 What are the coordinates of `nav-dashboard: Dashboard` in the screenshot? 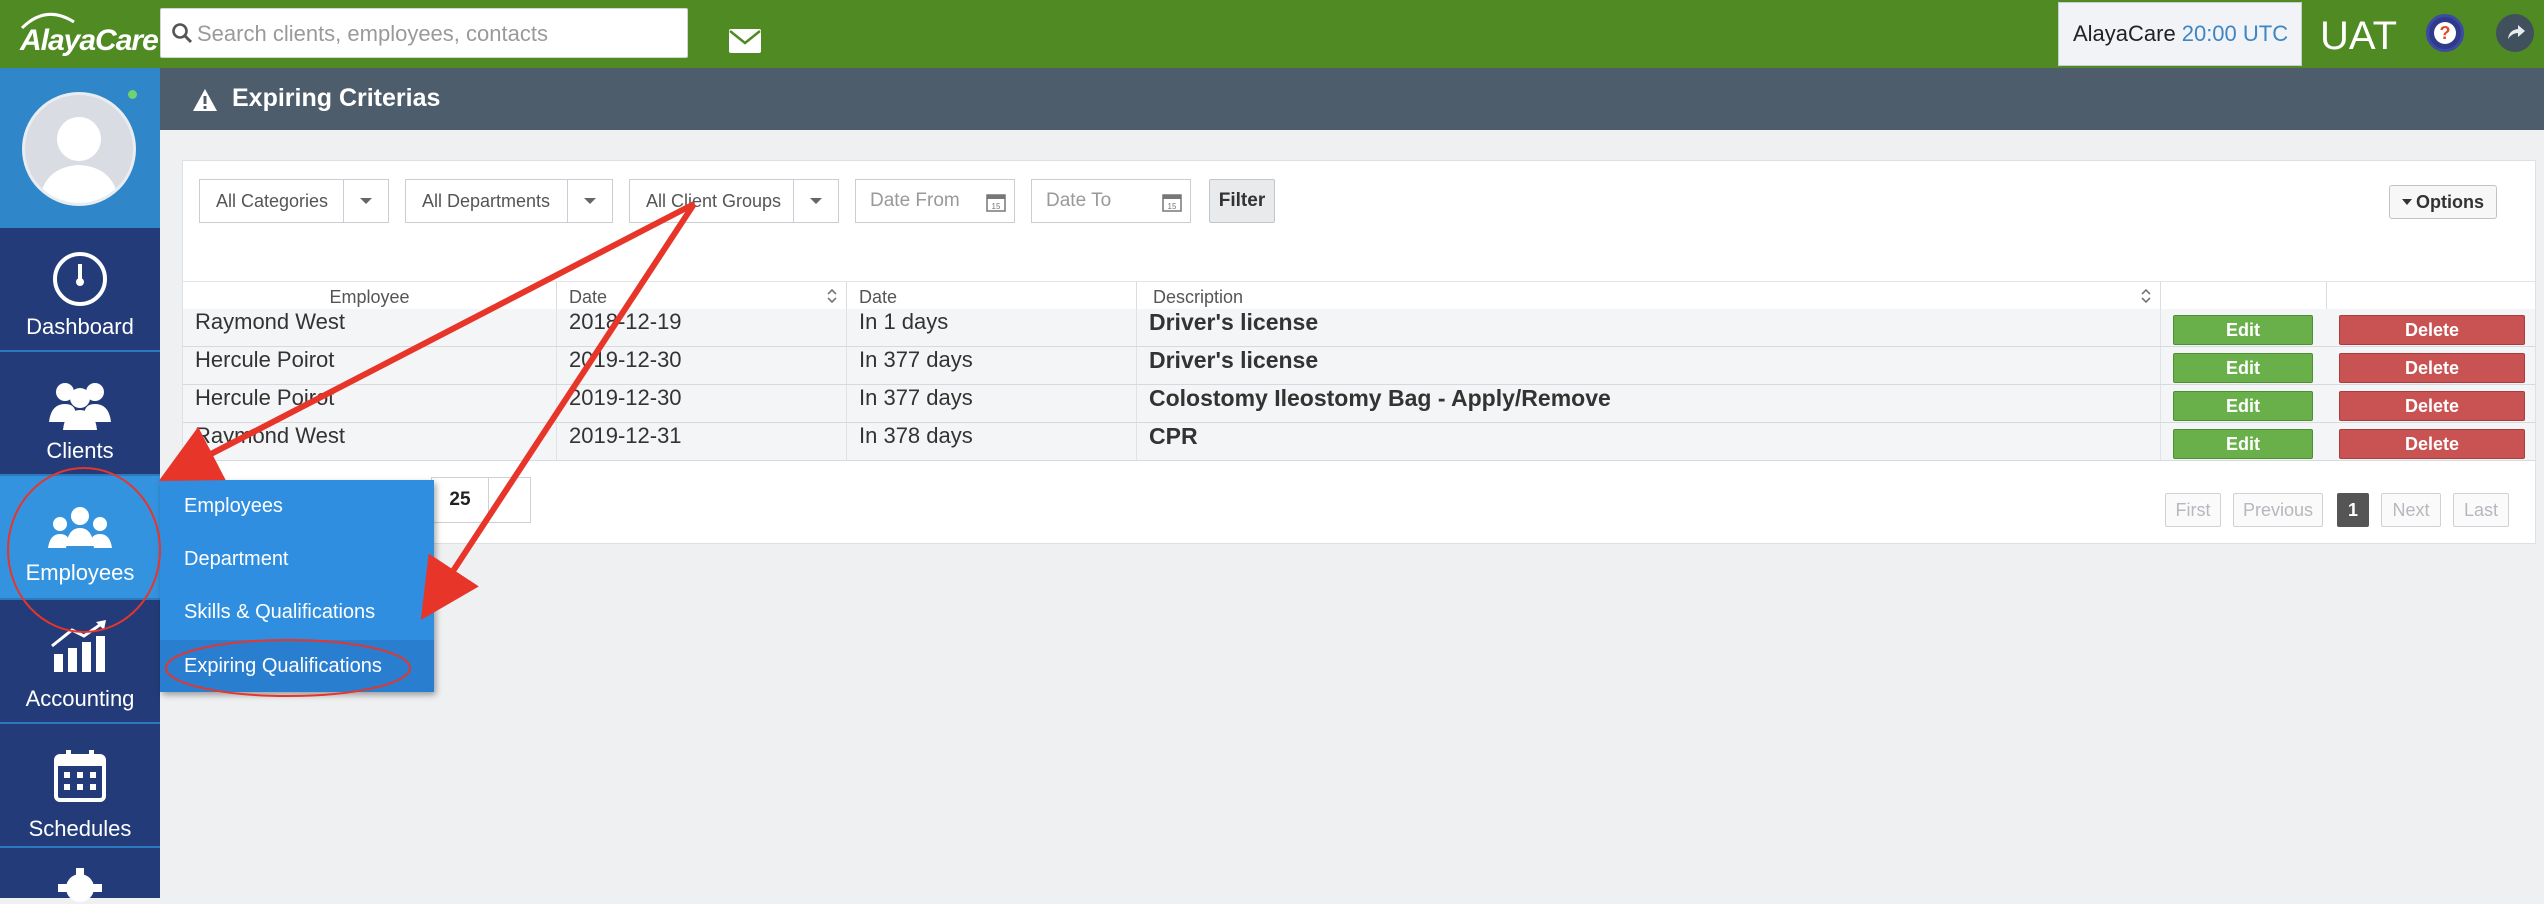 It's located at (80, 290).